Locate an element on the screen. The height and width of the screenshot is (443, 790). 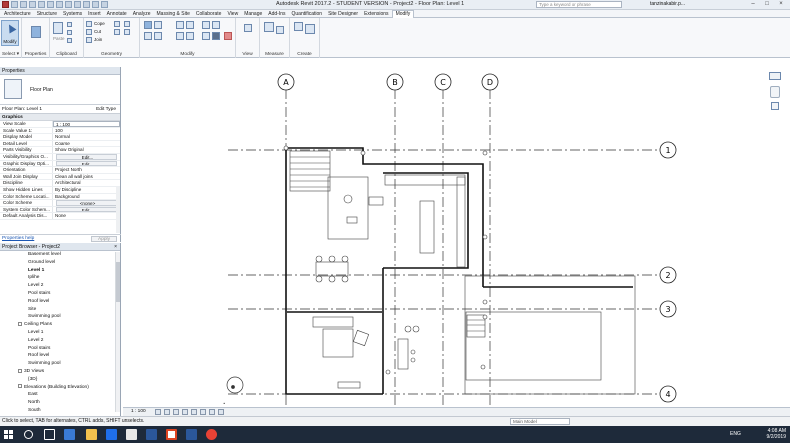
save-icon is located at coordinates (23, 4).